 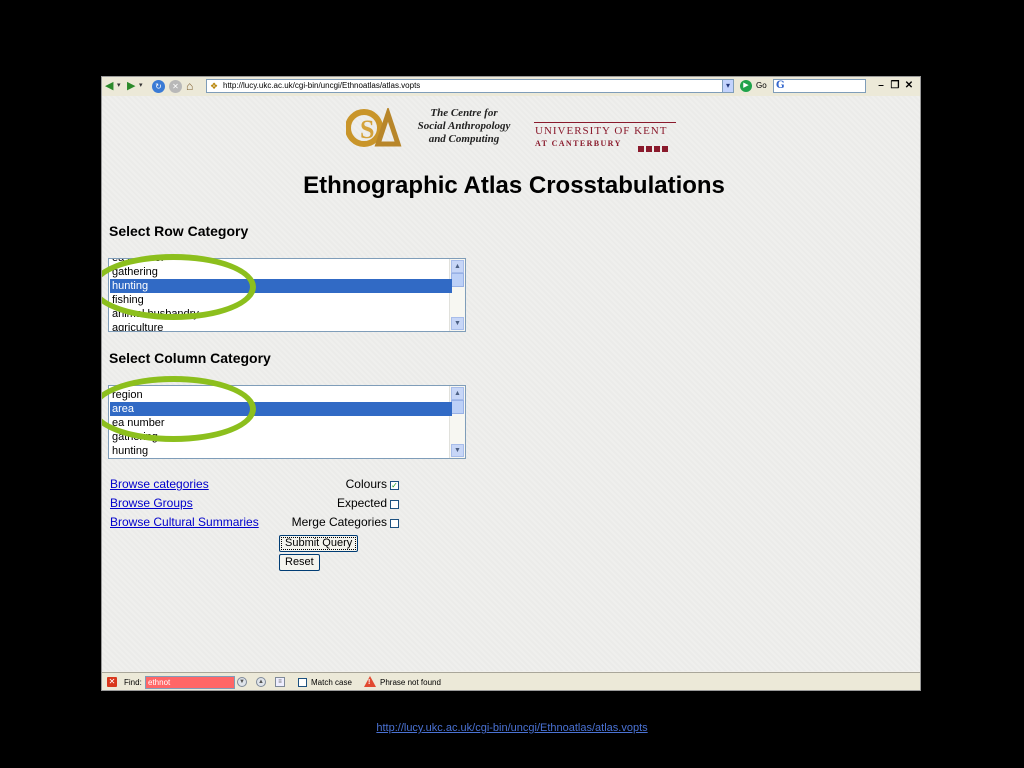 I want to click on browse-categories-link: Browse categories, so click(x=159, y=484).